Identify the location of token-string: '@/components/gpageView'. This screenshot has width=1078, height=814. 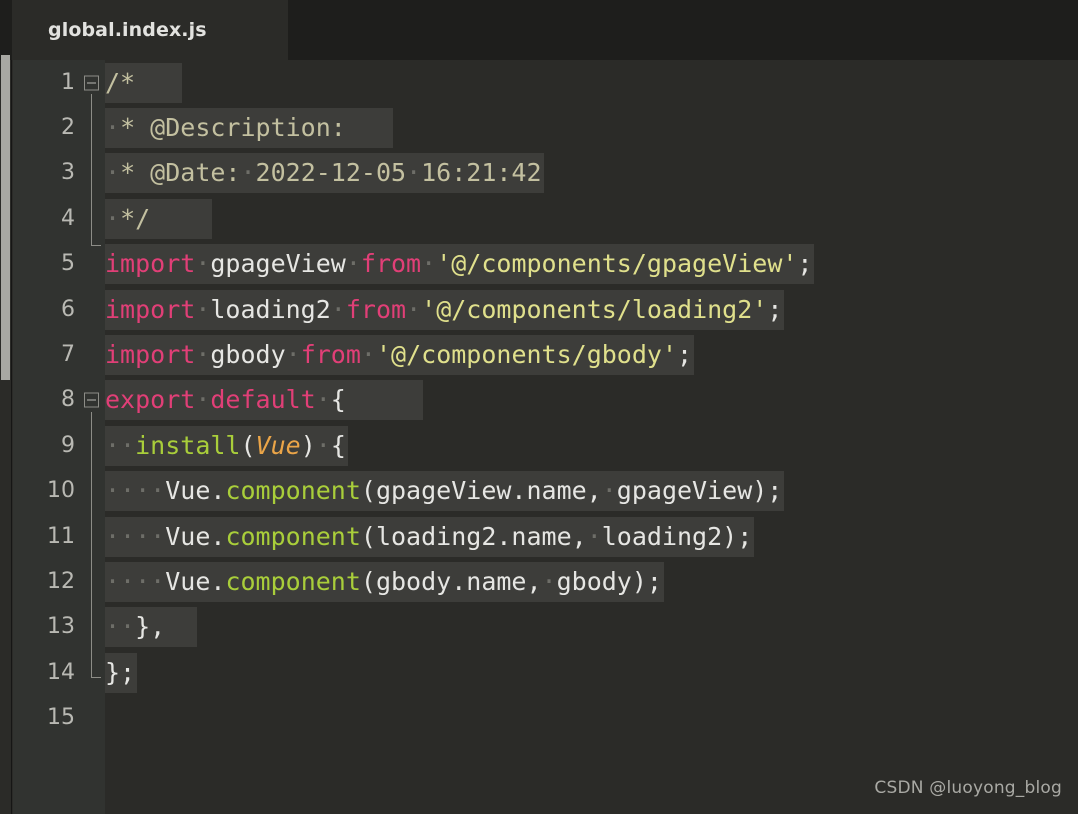
(617, 264).